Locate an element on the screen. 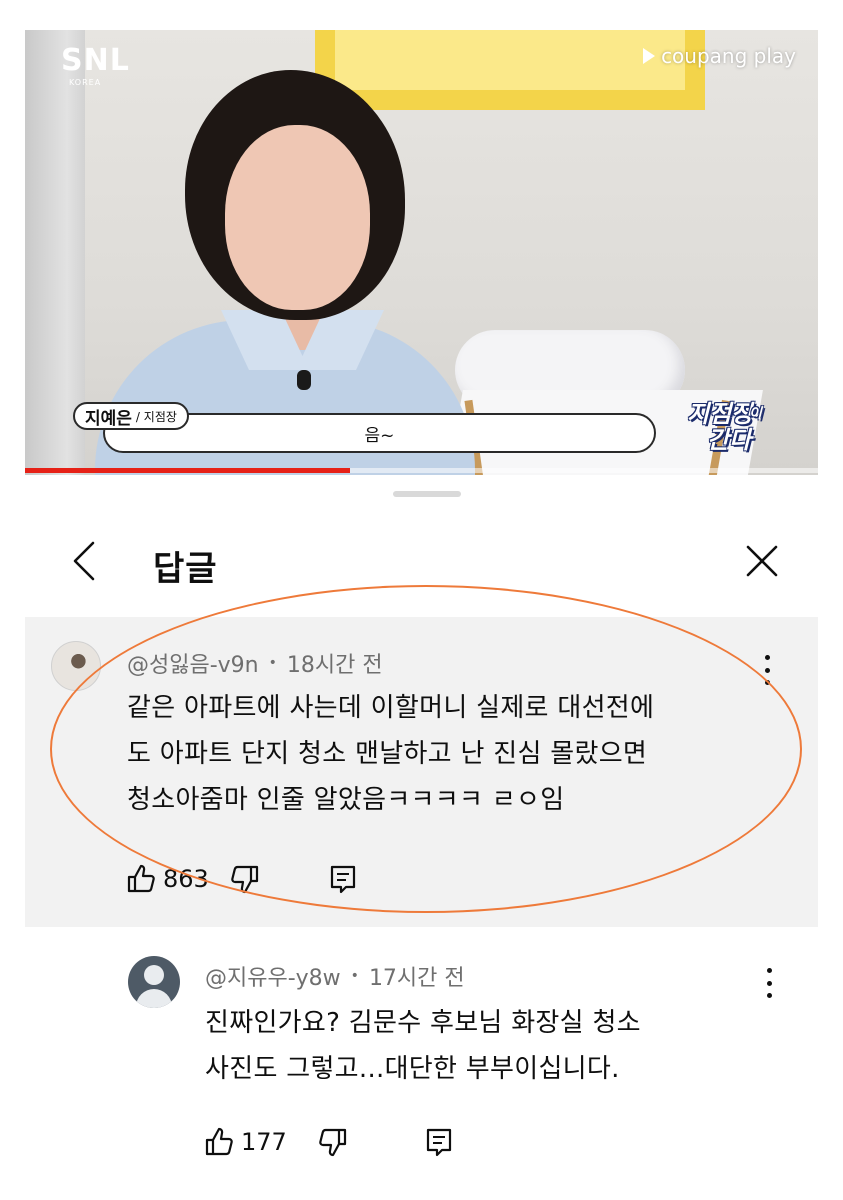  comment-line: 청소아줌마 인줄 알았음ㅋㅋㅋㅋ ㄹㅇ임 is located at coordinates (346, 800).